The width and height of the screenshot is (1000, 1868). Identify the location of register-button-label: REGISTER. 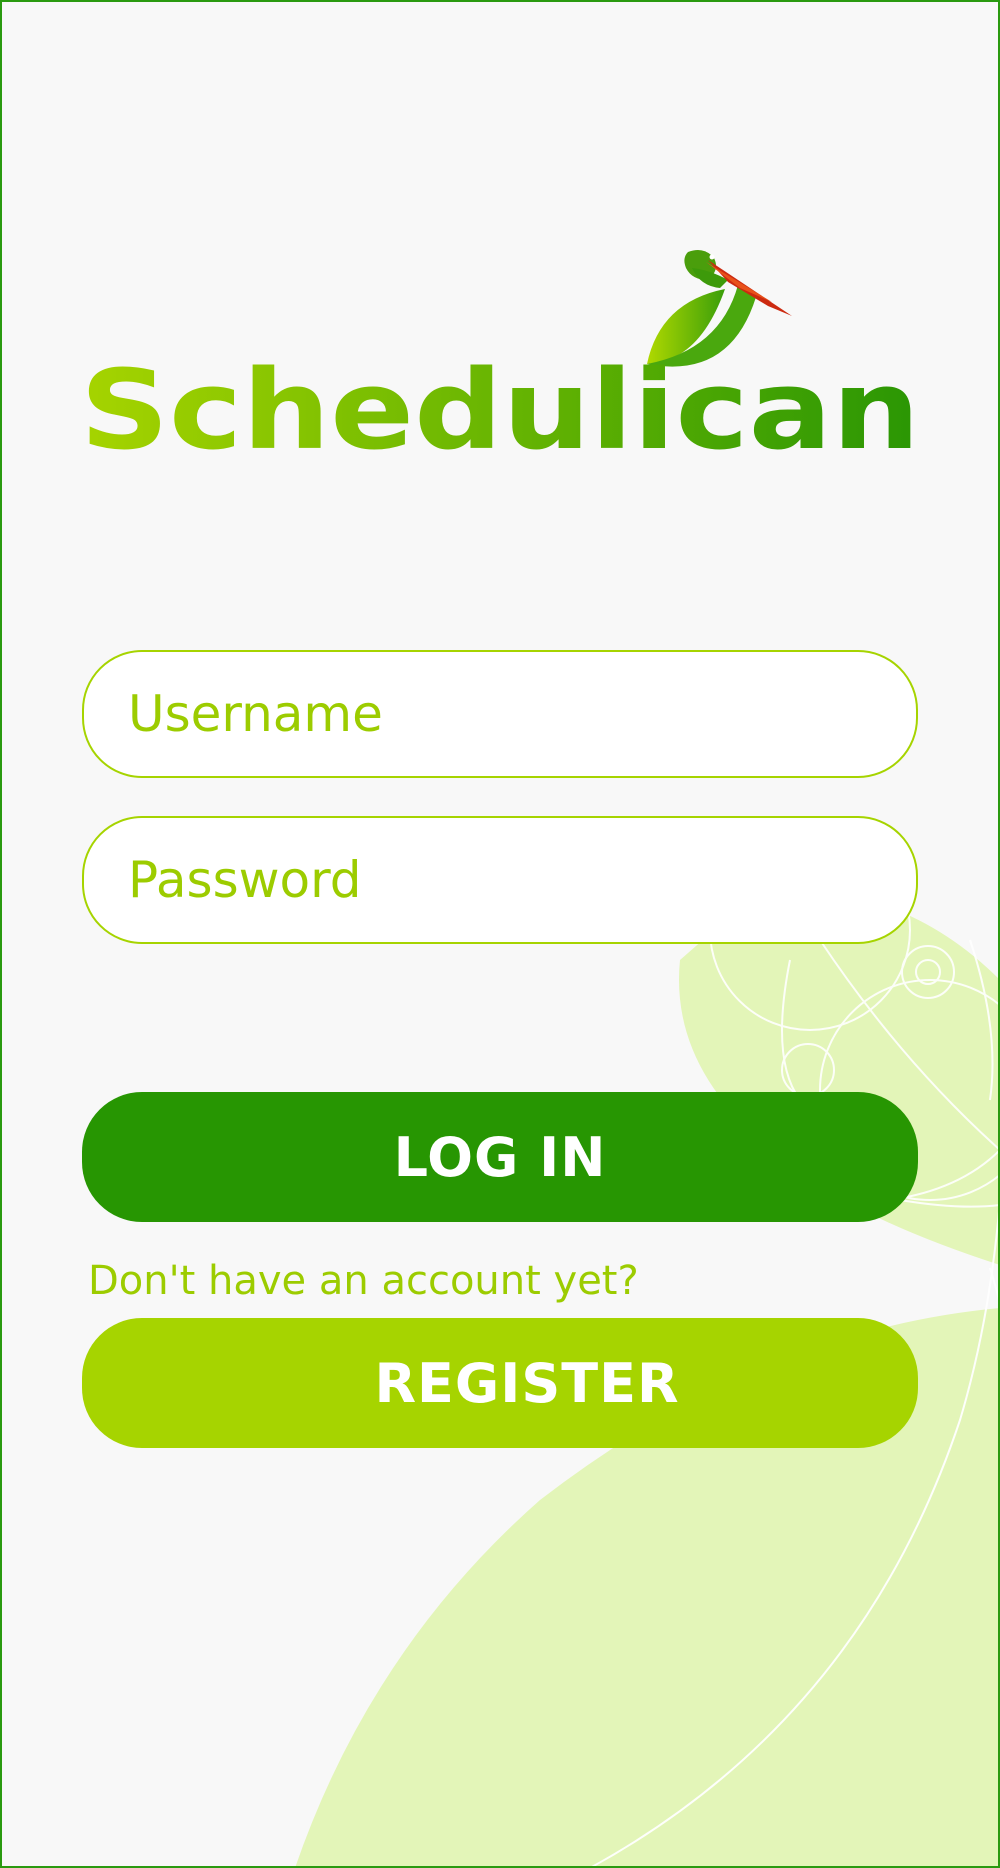
(527, 1383).